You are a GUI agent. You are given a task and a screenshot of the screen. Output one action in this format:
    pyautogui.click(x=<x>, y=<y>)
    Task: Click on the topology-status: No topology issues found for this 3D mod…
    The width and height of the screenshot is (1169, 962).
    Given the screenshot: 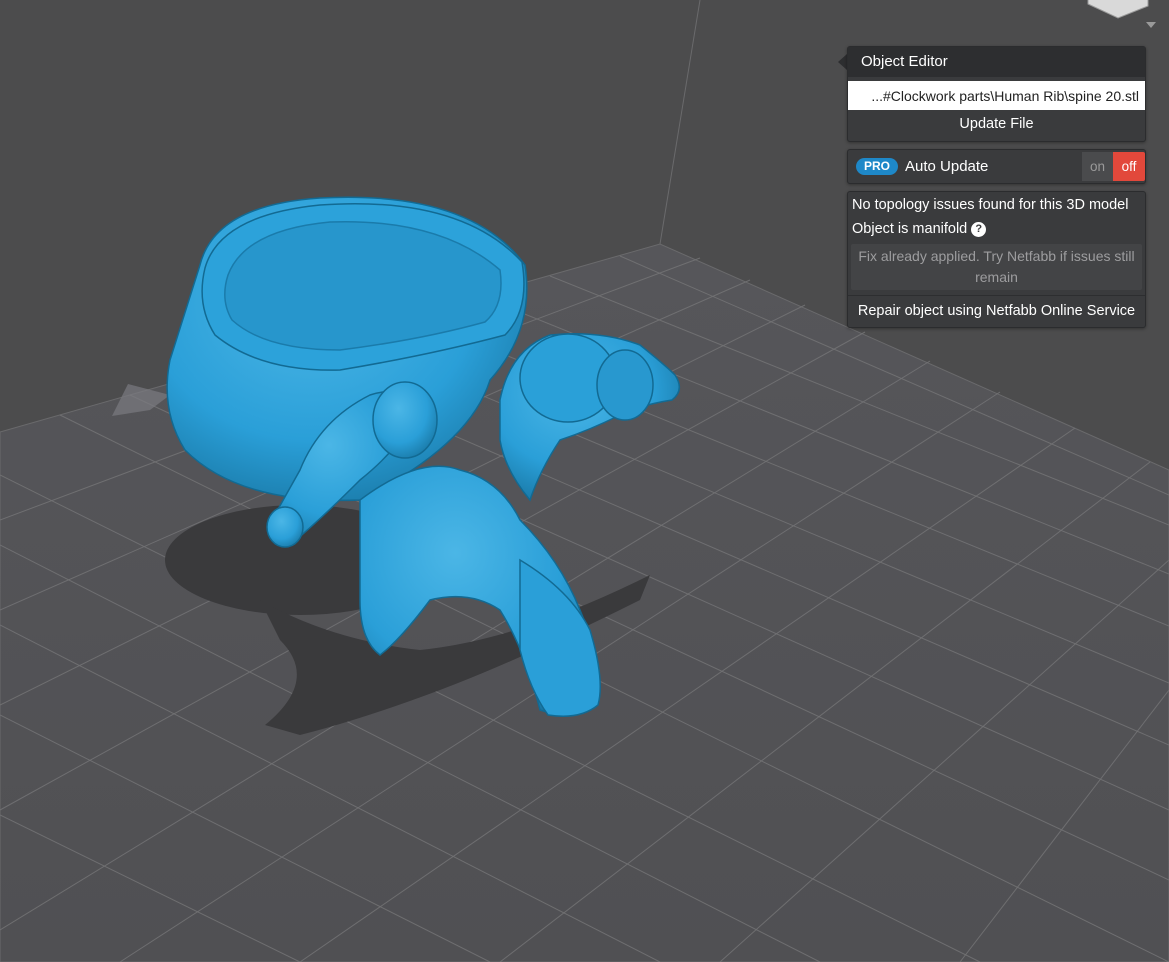 What is the action you would take?
    pyautogui.click(x=990, y=205)
    